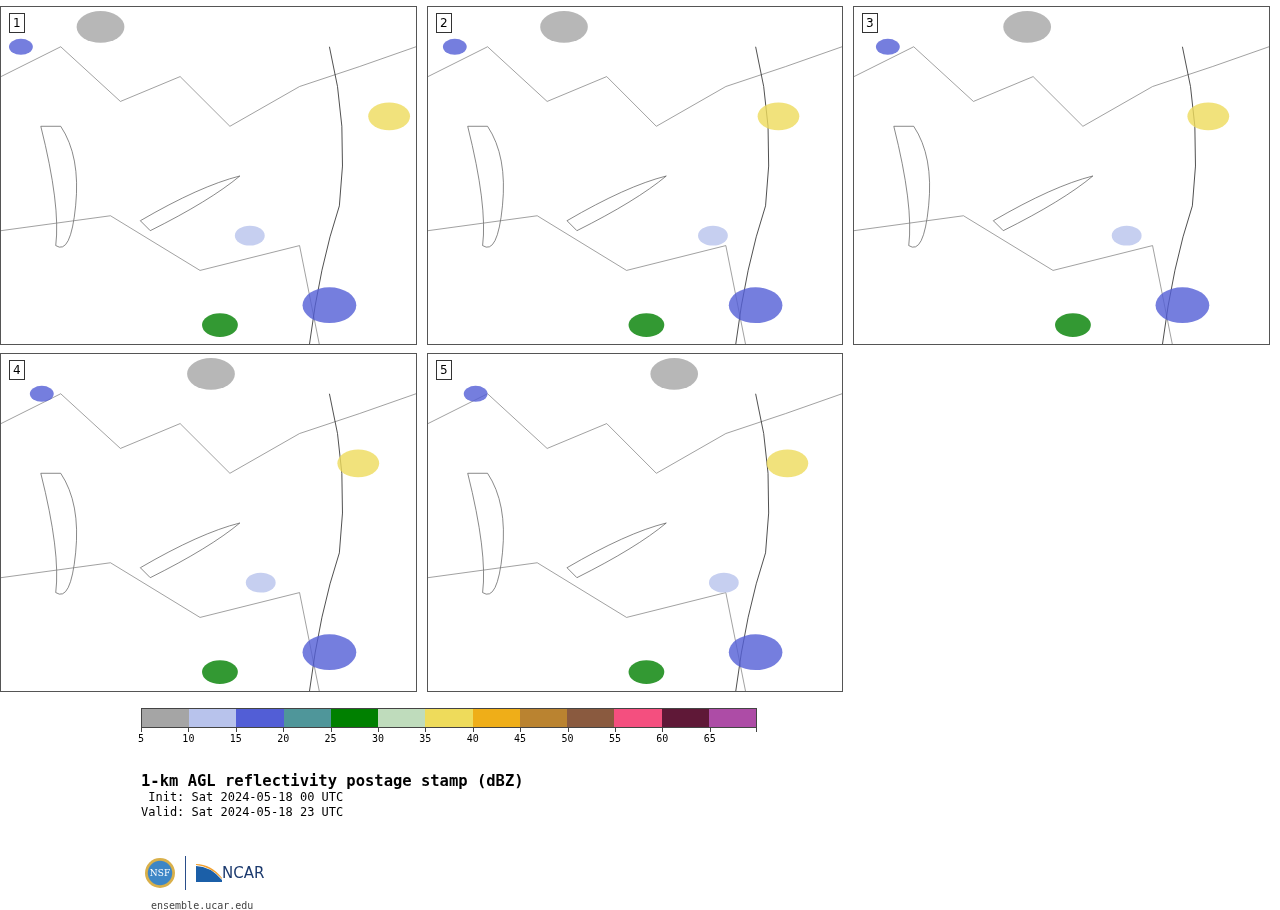 Image resolution: width=1280 pixels, height=910 pixels. I want to click on tick-label: 20, so click(283, 738).